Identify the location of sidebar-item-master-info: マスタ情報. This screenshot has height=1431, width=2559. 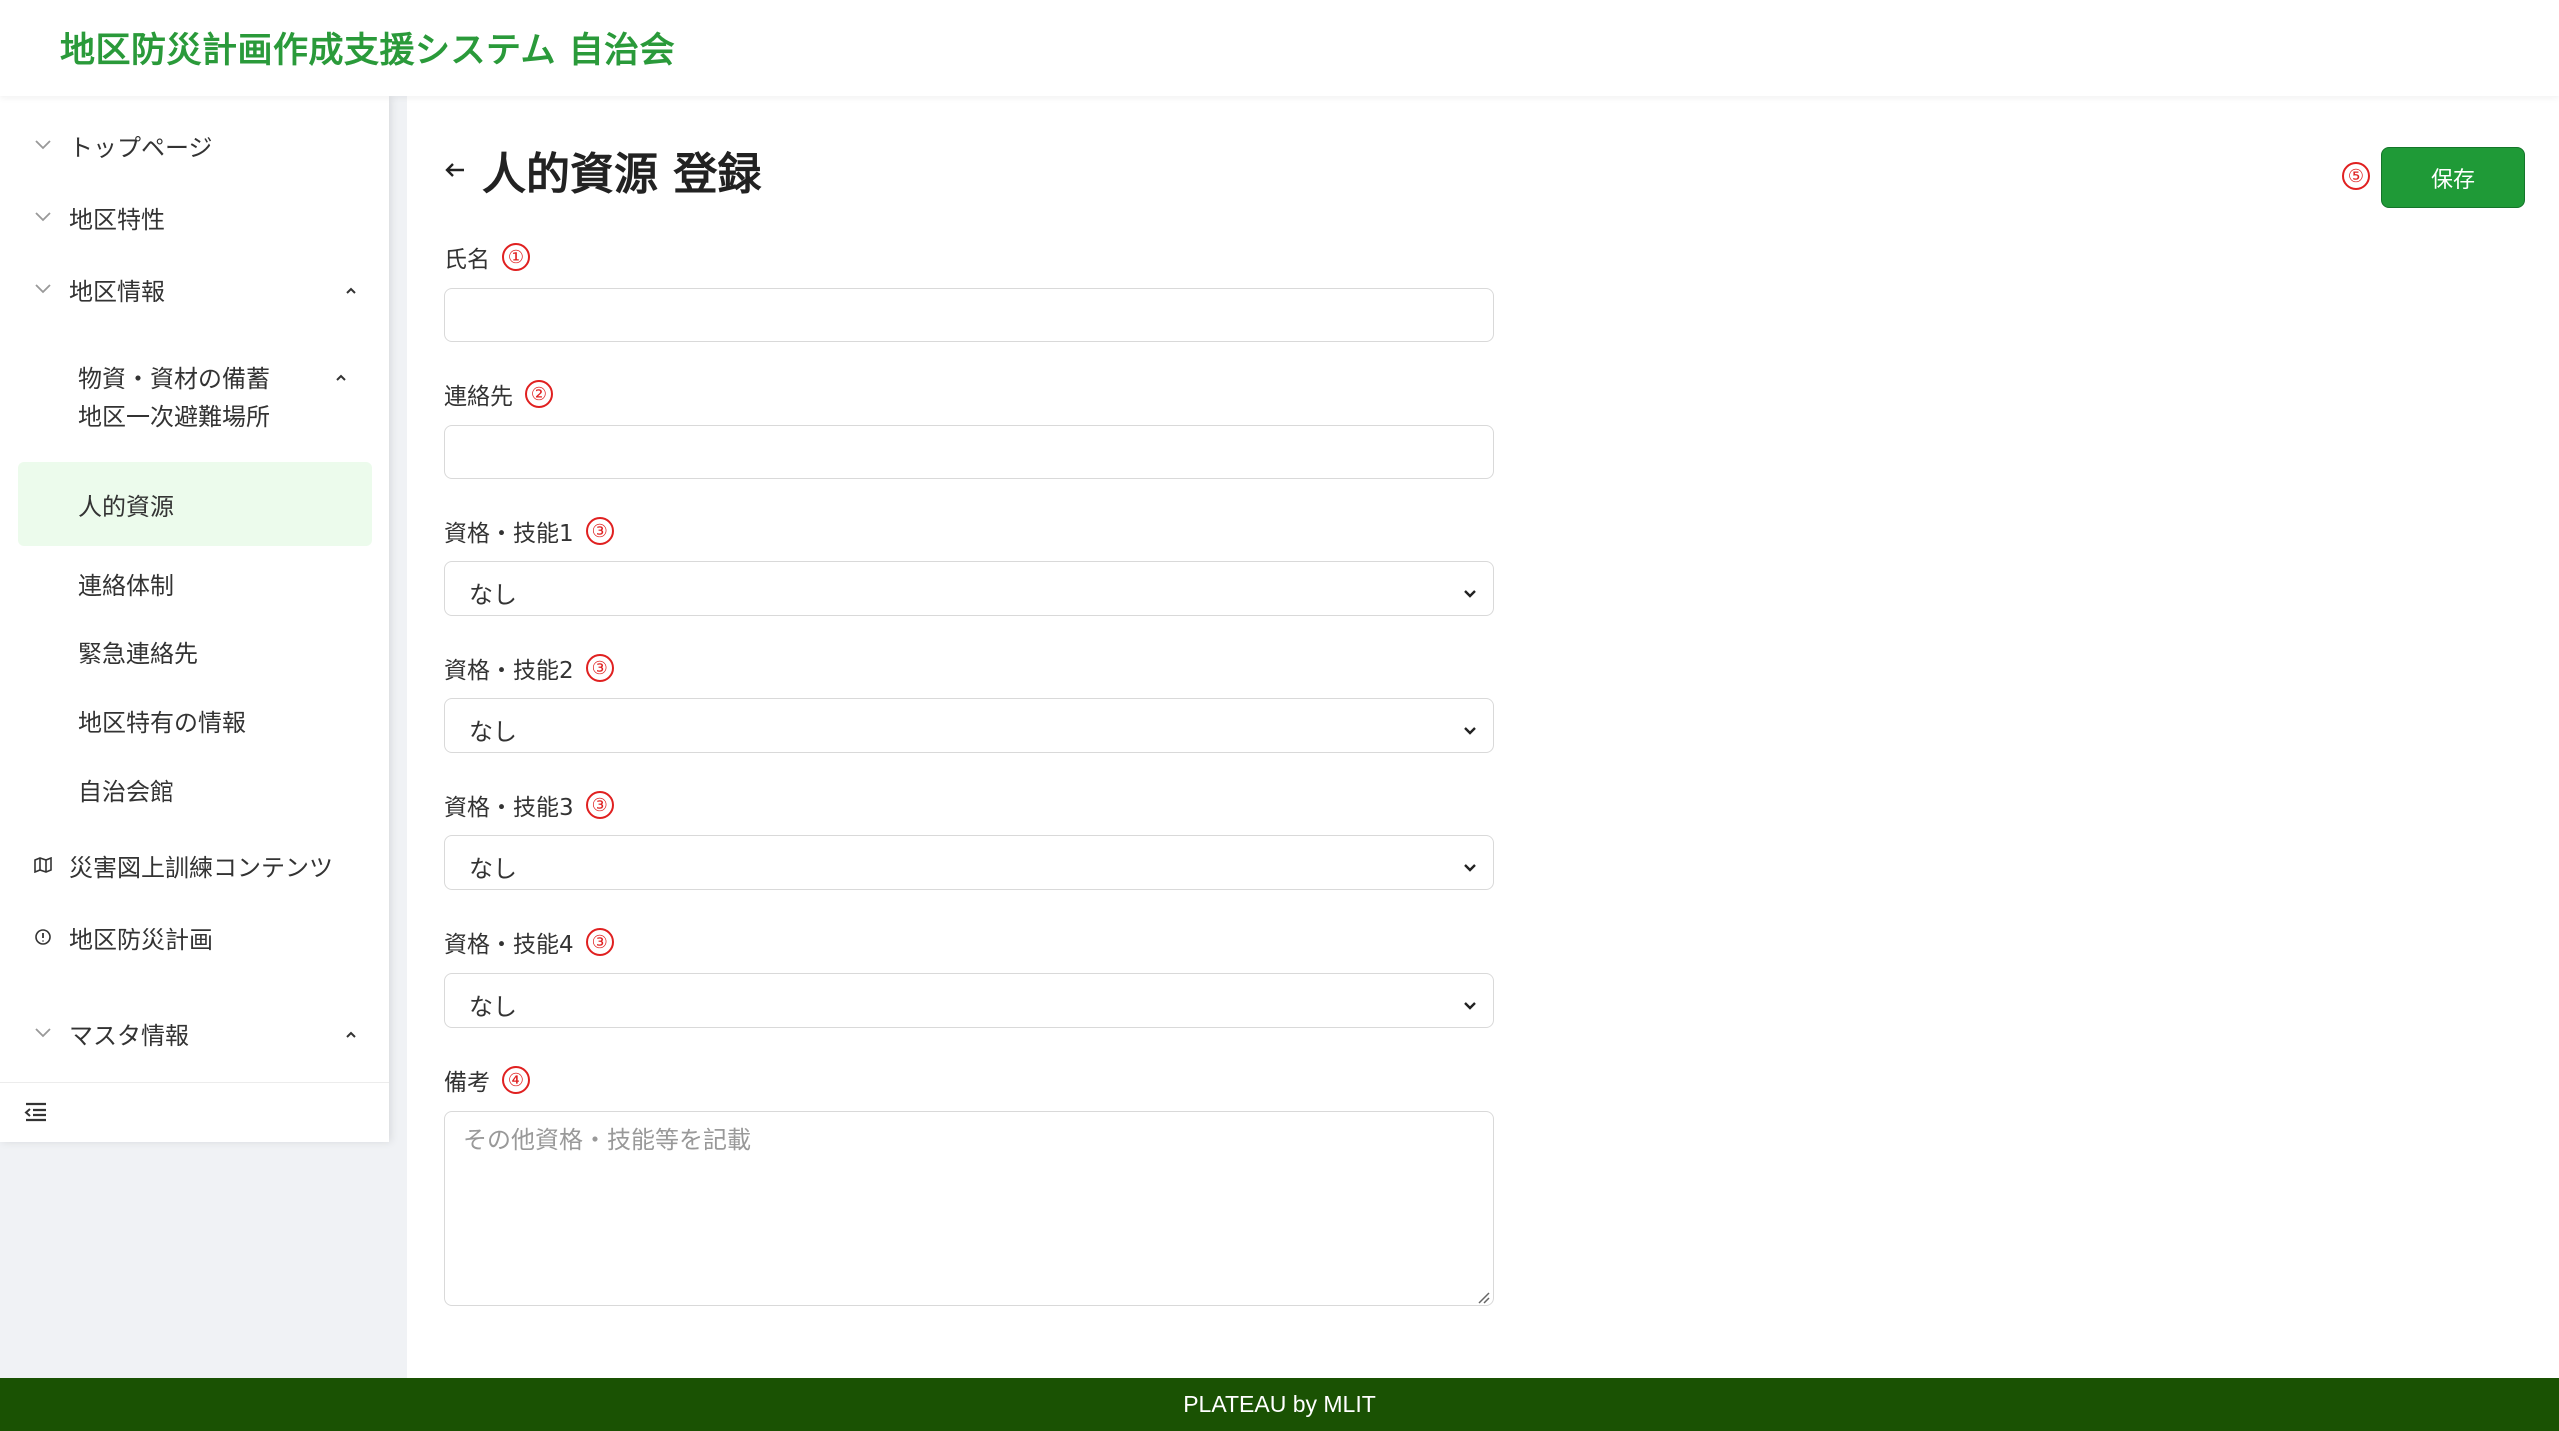
(194, 1033).